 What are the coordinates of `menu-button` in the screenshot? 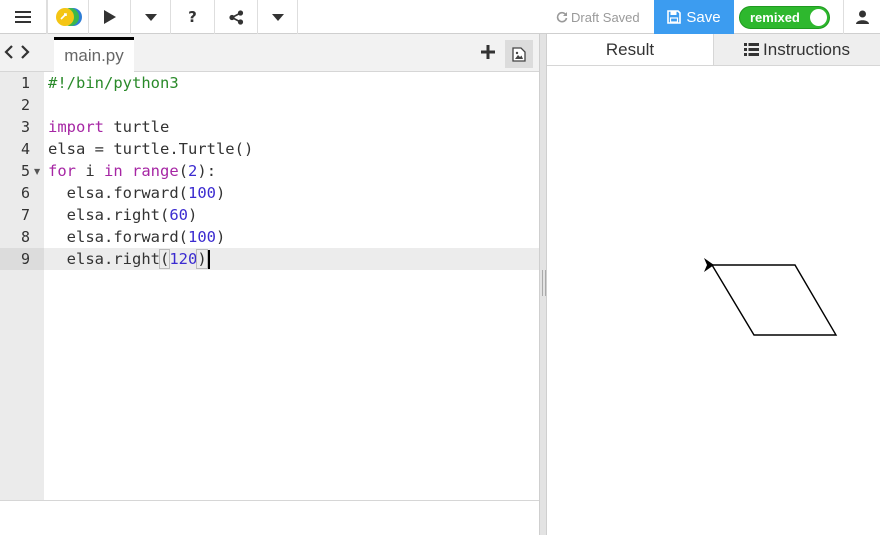 It's located at (23, 17).